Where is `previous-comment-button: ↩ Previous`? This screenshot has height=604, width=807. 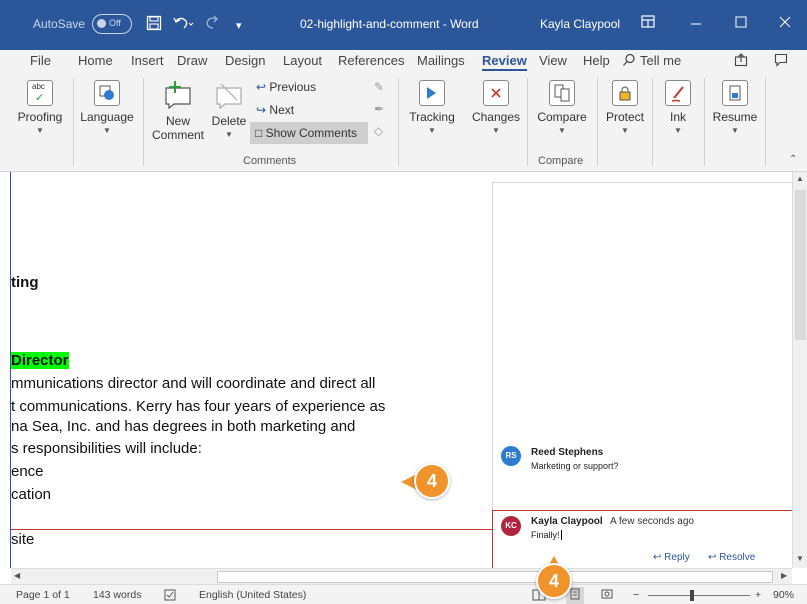 previous-comment-button: ↩ Previous is located at coordinates (286, 87).